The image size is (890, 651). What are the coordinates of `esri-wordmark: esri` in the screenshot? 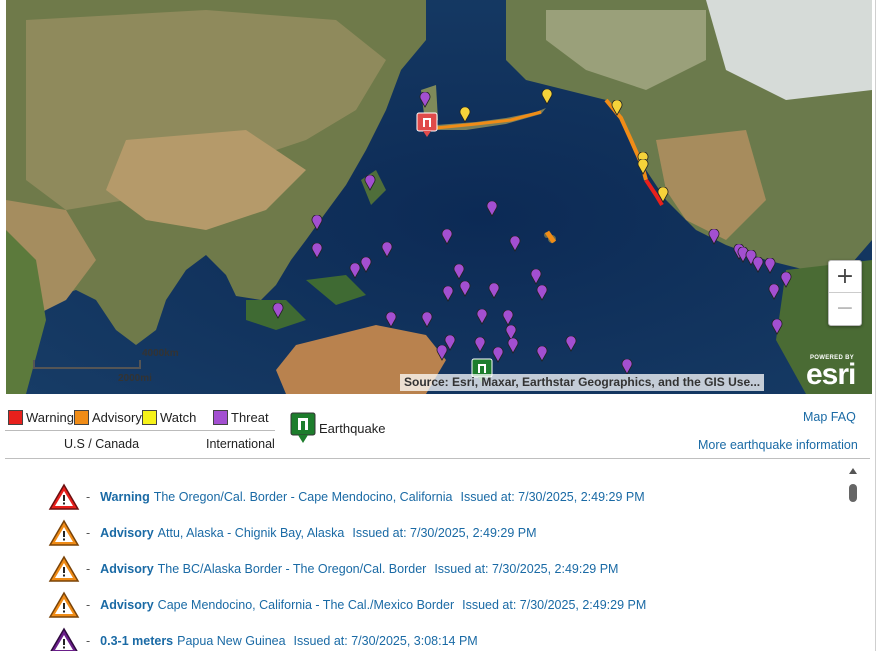 It's located at (831, 374).